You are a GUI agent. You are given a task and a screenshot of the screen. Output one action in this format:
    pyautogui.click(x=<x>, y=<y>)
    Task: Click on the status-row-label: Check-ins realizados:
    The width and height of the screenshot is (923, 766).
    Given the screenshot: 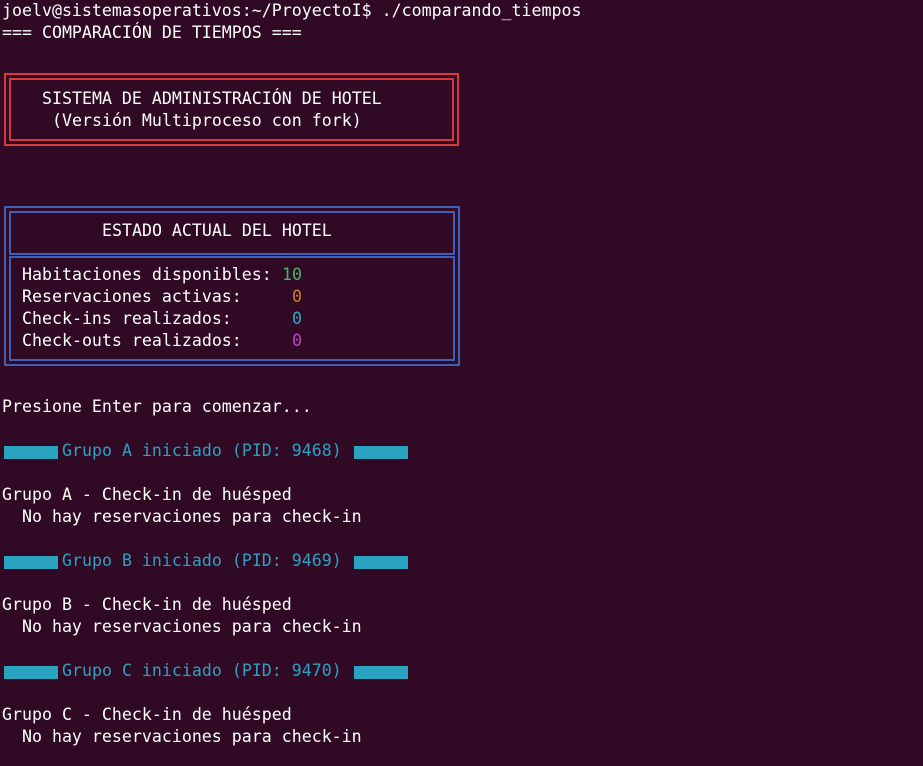 What is the action you would take?
    pyautogui.click(x=127, y=318)
    